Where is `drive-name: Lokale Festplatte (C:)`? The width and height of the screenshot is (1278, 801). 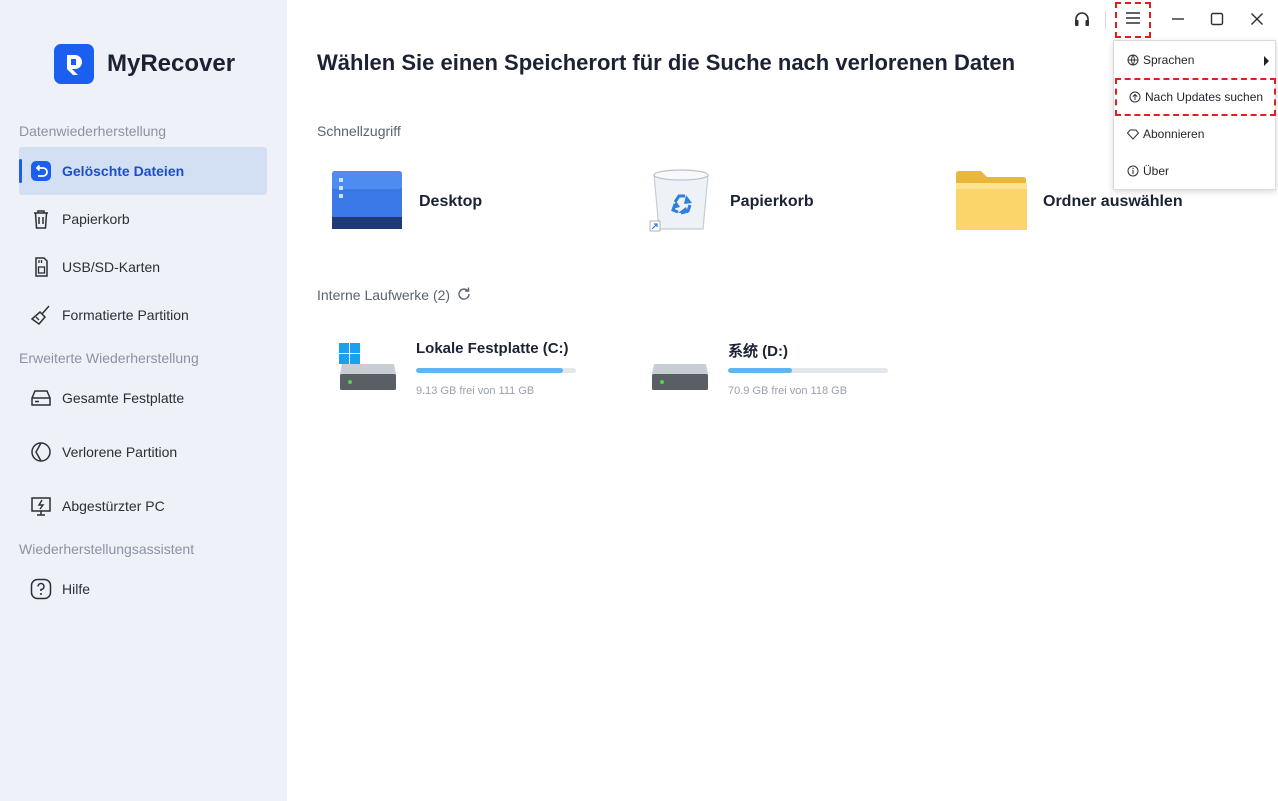
drive-name: Lokale Festplatte (C:) is located at coordinates (492, 348).